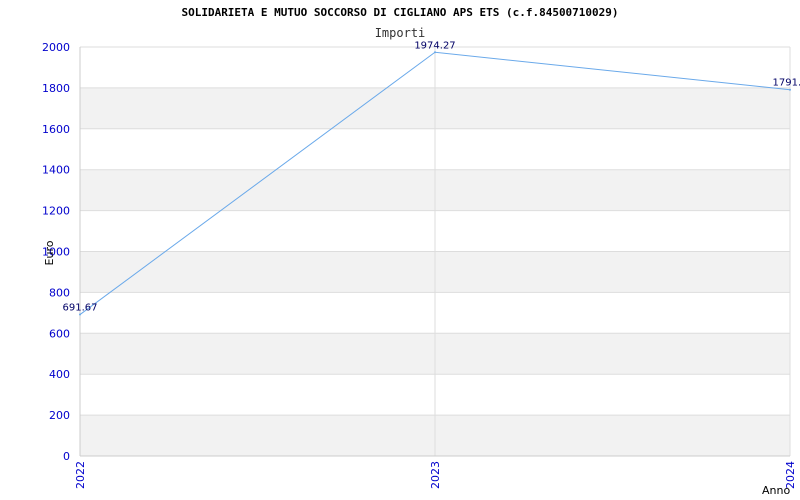 The height and width of the screenshot is (500, 800). Describe the element at coordinates (434, 45) in the screenshot. I see `data-label: 1974.27` at that location.